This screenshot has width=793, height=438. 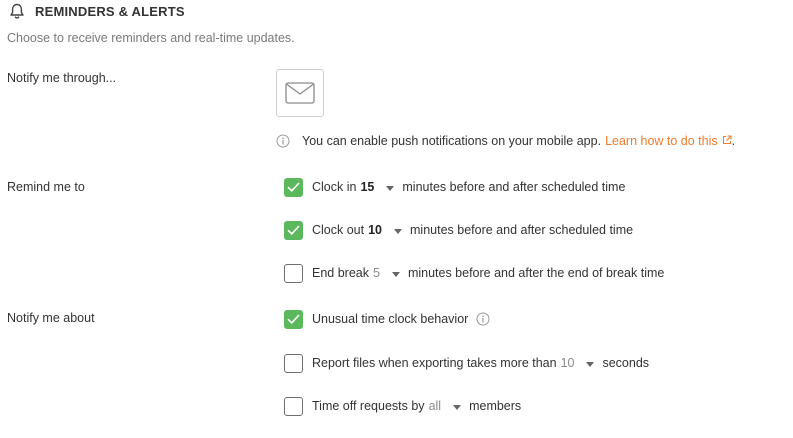 What do you see at coordinates (435, 406) in the screenshot?
I see `time-off-members-value: all` at bounding box center [435, 406].